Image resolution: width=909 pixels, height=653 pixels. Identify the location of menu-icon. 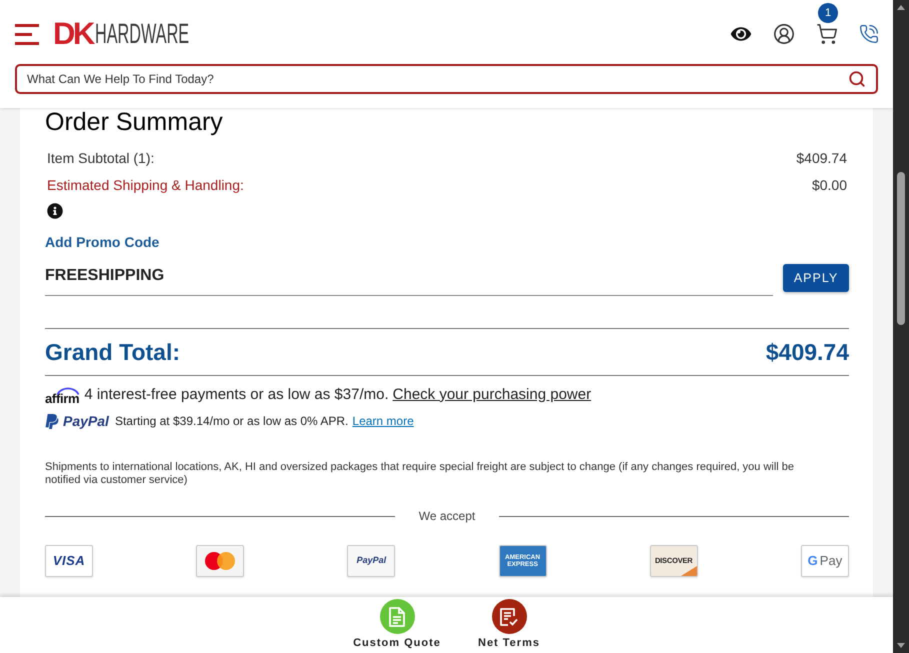
(27, 34).